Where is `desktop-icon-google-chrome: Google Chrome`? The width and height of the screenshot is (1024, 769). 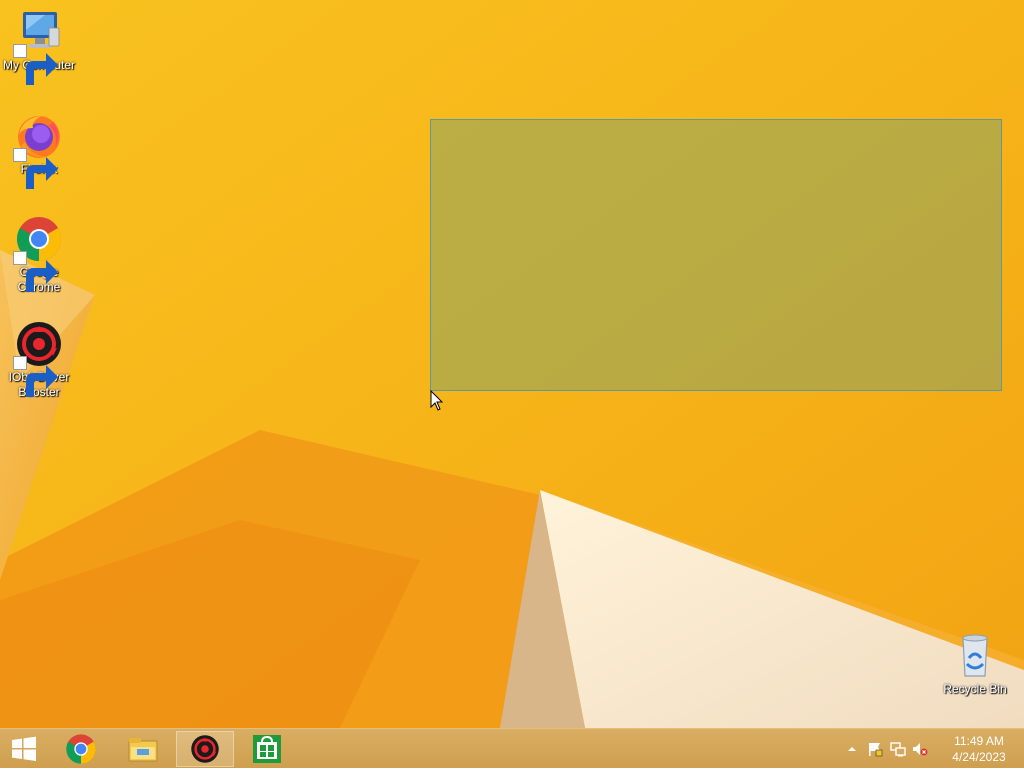
desktop-icon-google-chrome: Google Chrome is located at coordinates (39, 255).